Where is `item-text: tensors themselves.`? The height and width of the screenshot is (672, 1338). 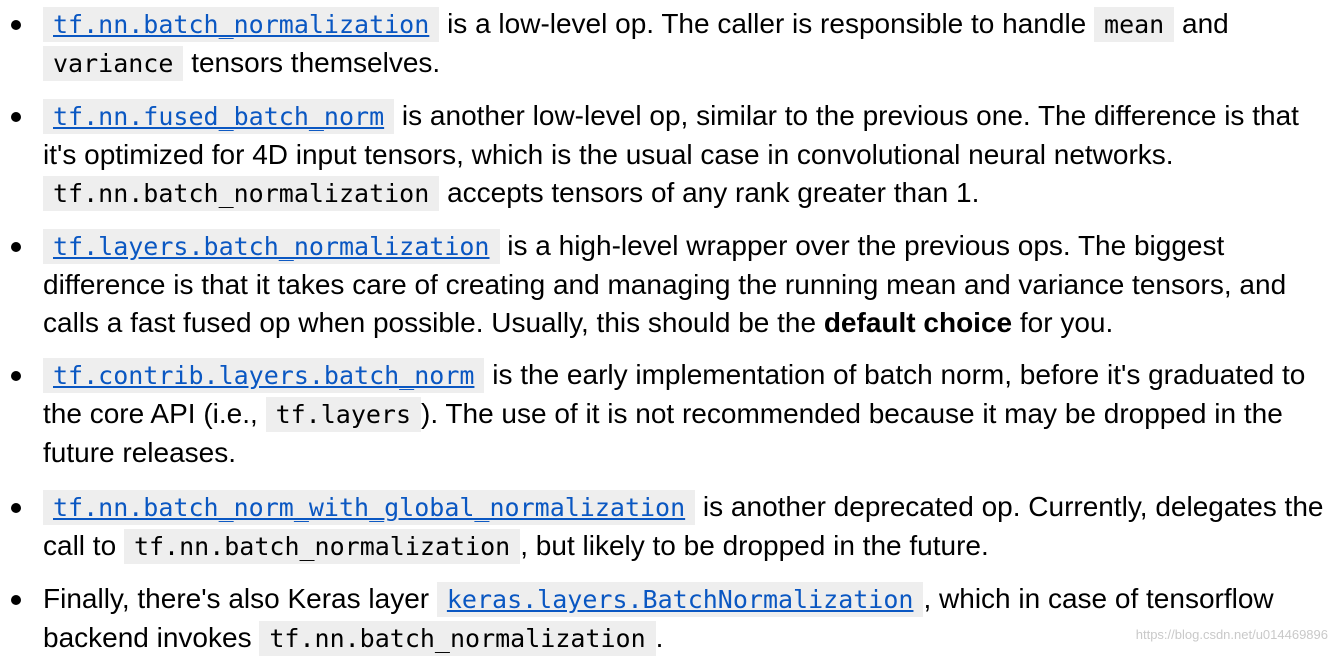
item-text: tensors themselves. is located at coordinates (312, 62).